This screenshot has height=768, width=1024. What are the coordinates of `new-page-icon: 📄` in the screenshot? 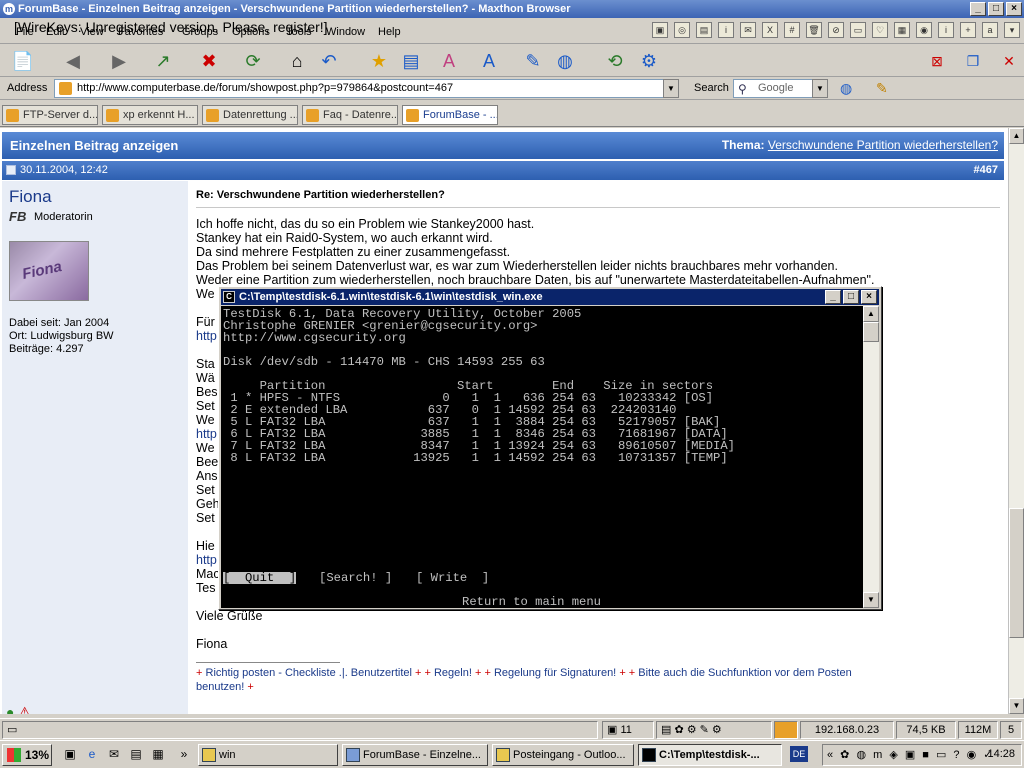 It's located at (23, 61).